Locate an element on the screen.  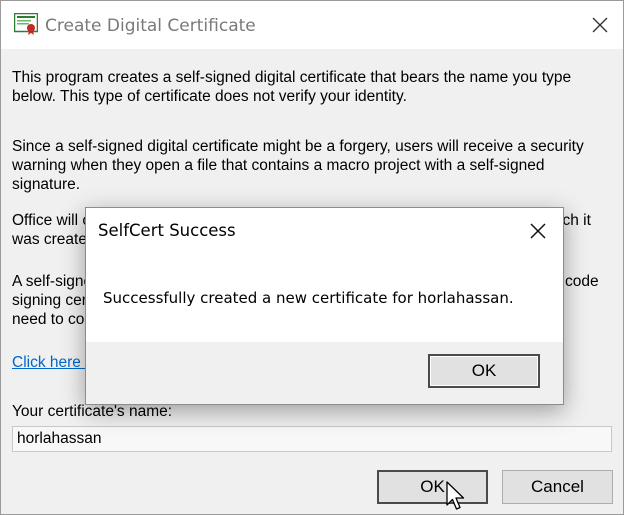
text-line: signature. is located at coordinates (46, 184).